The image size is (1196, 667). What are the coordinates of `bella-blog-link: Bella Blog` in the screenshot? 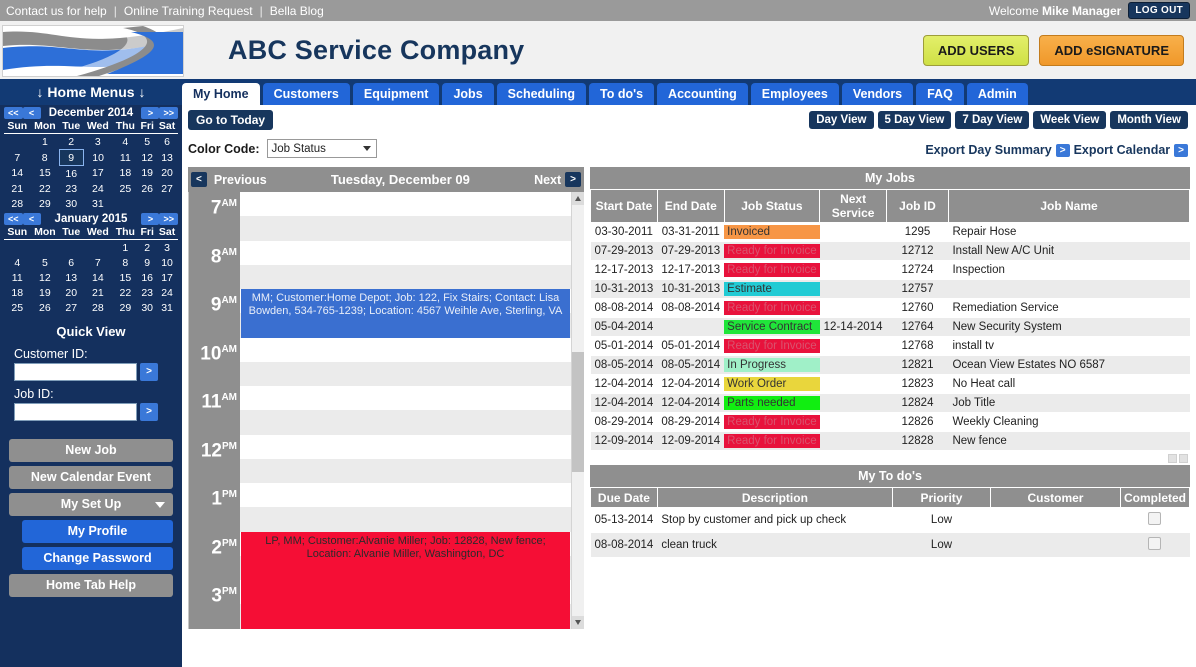 It's located at (297, 11).